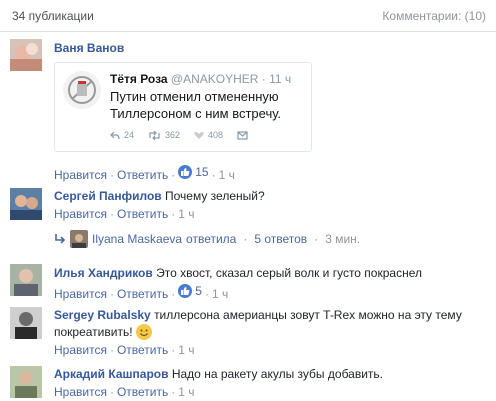 This screenshot has width=496, height=401. I want to click on reply-time: 3 мин., so click(343, 239).